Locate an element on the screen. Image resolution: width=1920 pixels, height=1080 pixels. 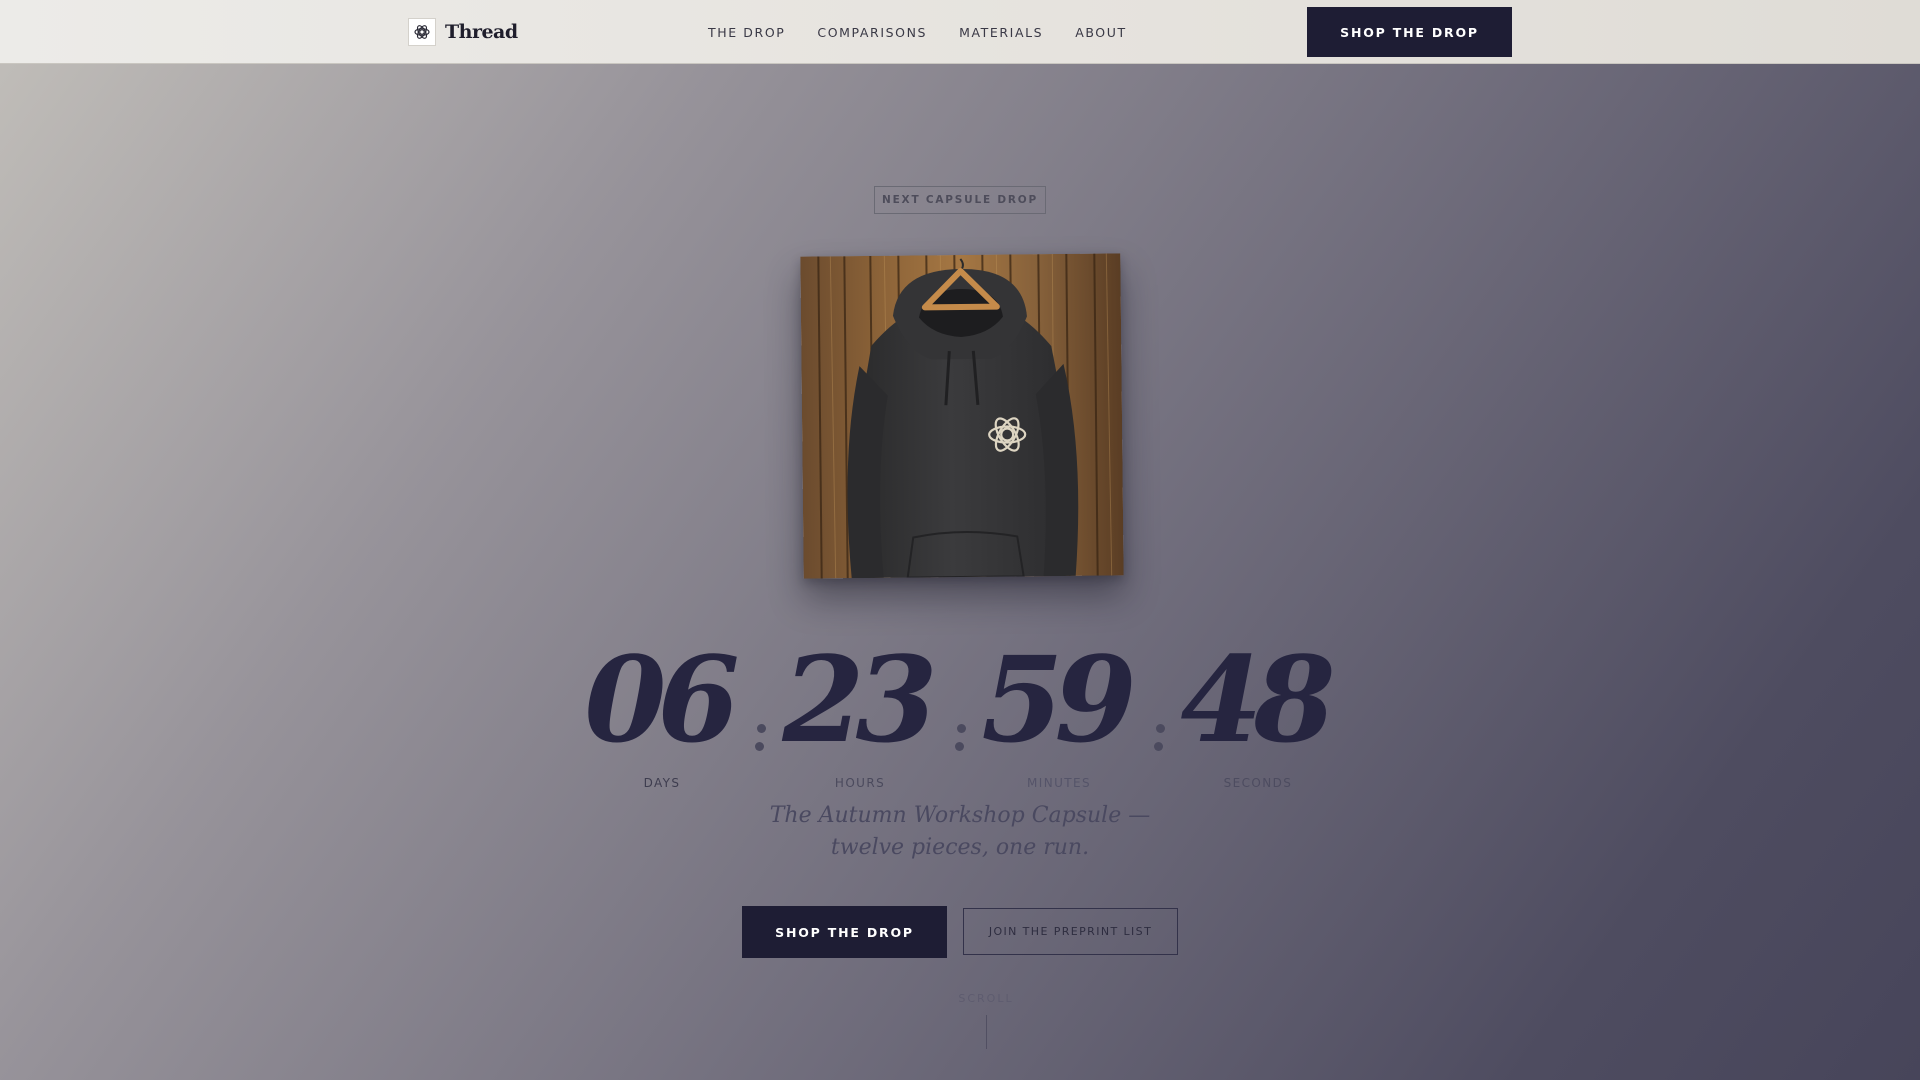
countdown-hours-value: 23 is located at coordinates (859, 699).